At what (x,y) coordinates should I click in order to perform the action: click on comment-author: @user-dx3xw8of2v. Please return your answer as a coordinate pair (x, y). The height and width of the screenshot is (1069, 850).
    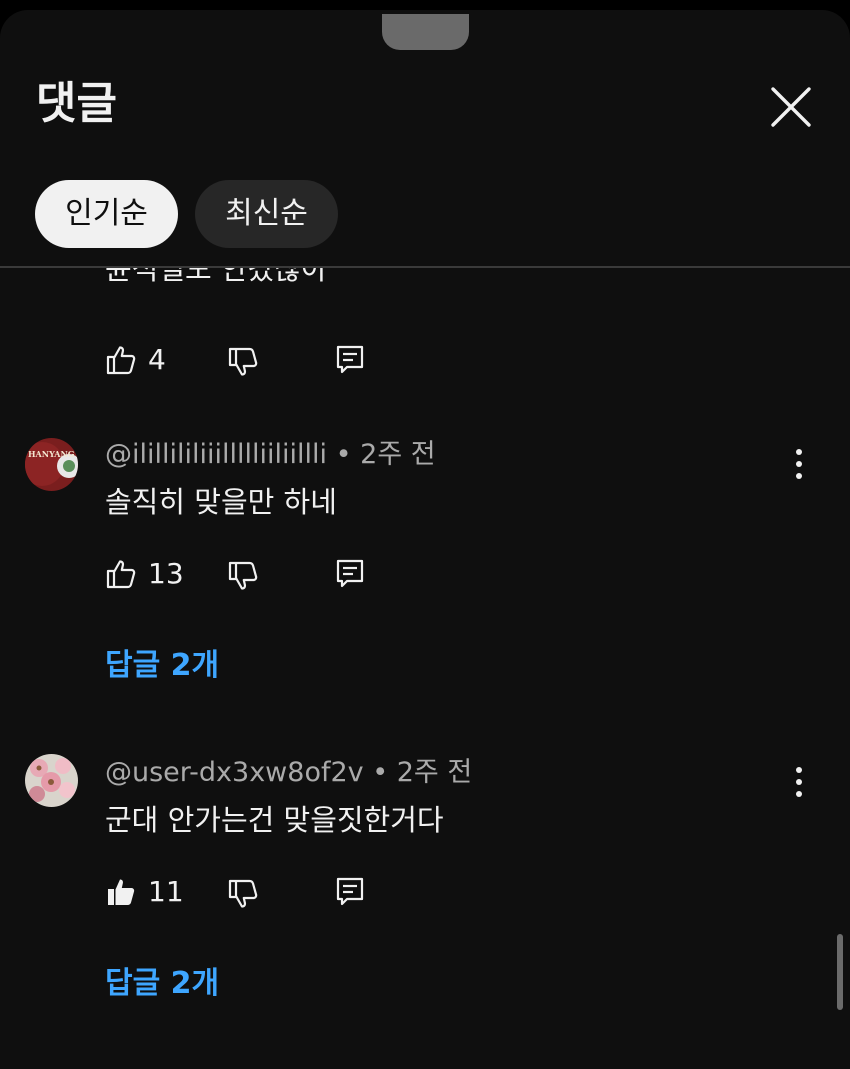
    Looking at the image, I should click on (234, 772).